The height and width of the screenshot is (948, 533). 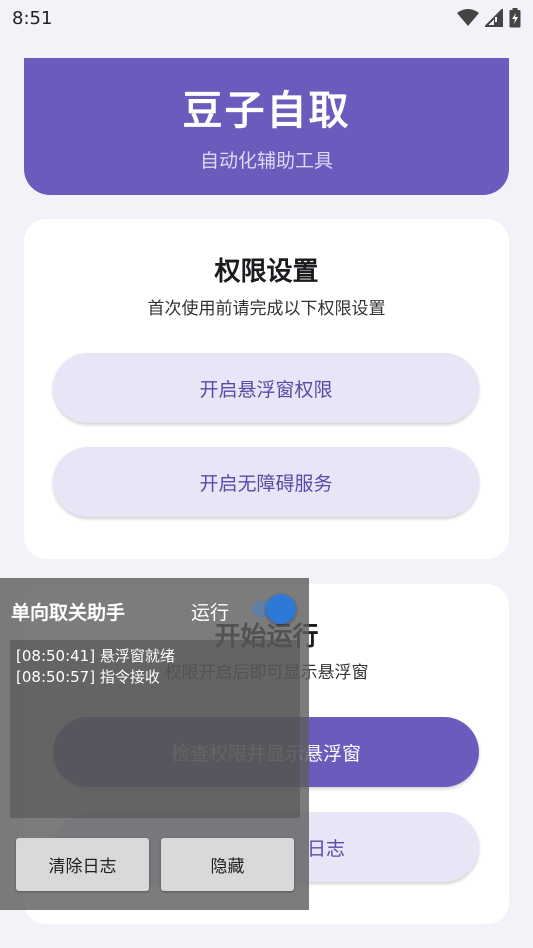 I want to click on status-icons, so click(x=489, y=18).